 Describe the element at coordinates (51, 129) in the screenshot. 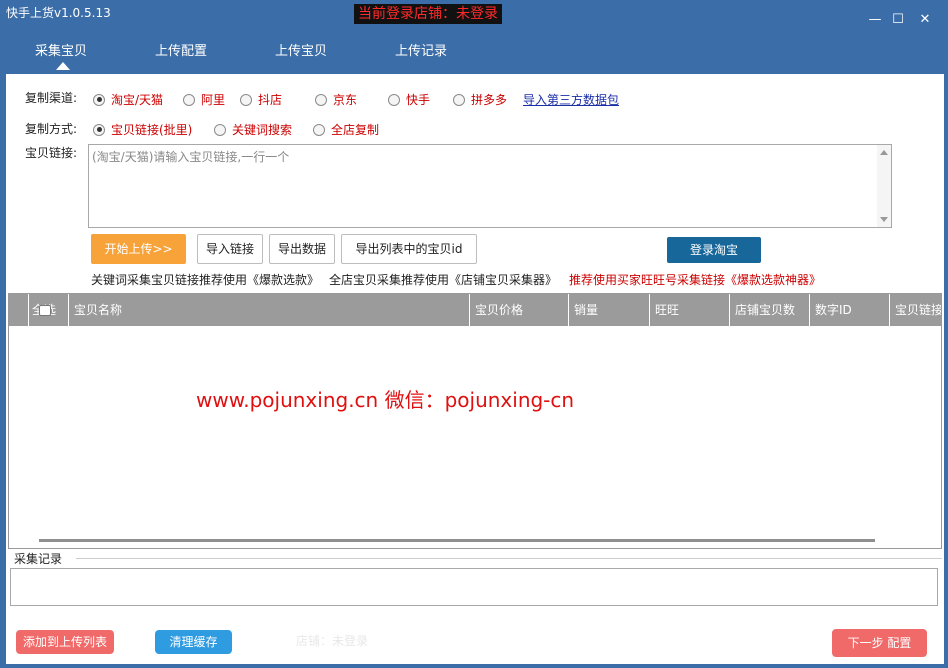

I see `method-label: 复制方式:` at that location.